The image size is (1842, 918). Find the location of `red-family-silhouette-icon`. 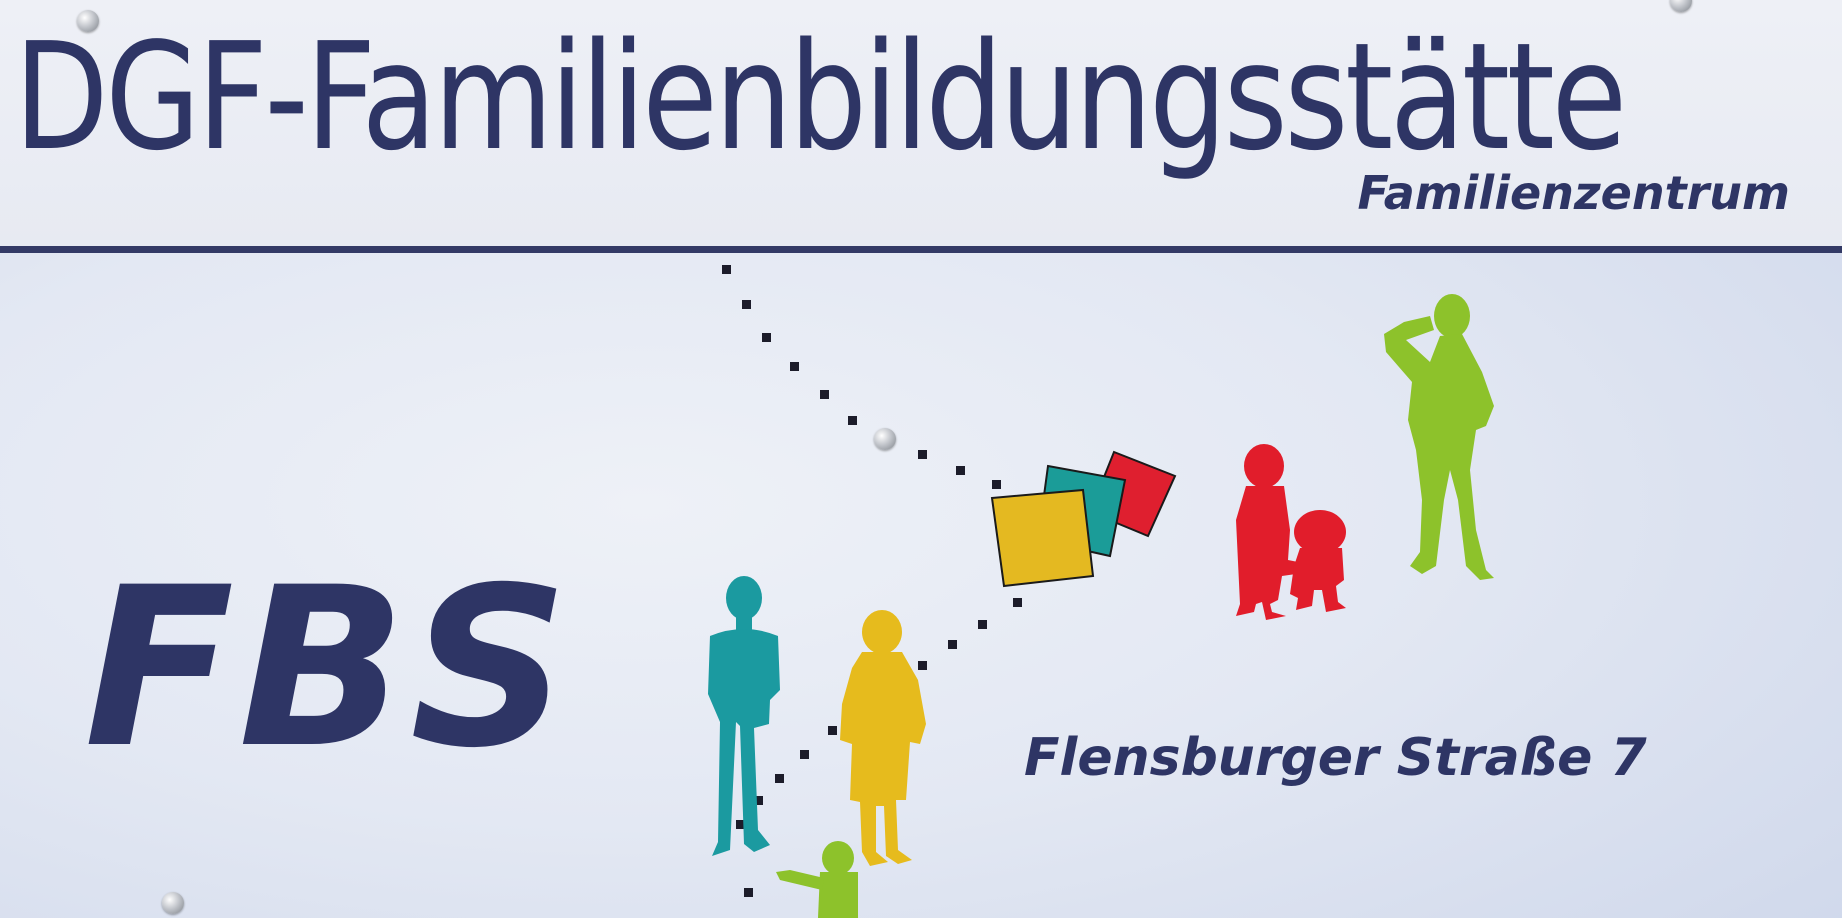

red-family-silhouette-icon is located at coordinates (1291, 532).